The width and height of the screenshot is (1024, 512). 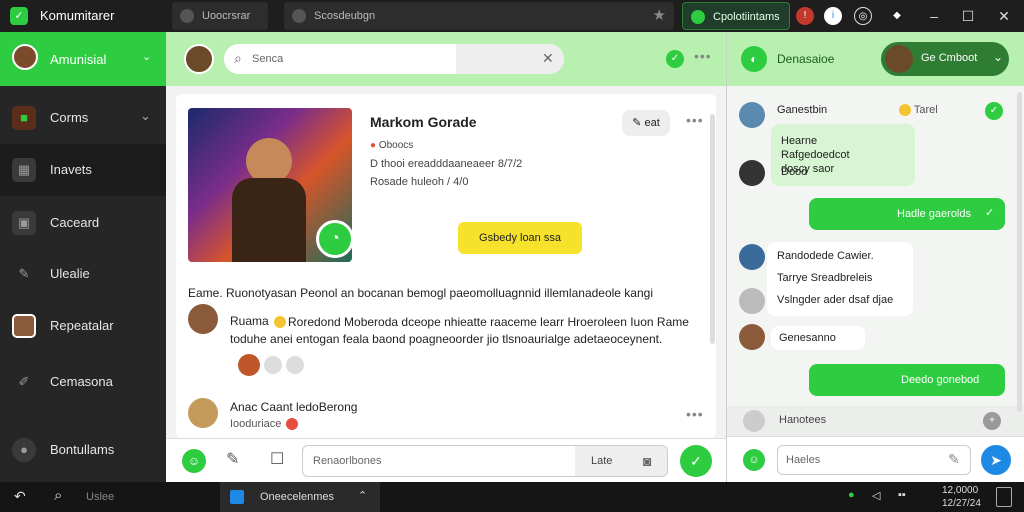 What do you see at coordinates (24, 326) in the screenshot?
I see `profile-icon` at bounding box center [24, 326].